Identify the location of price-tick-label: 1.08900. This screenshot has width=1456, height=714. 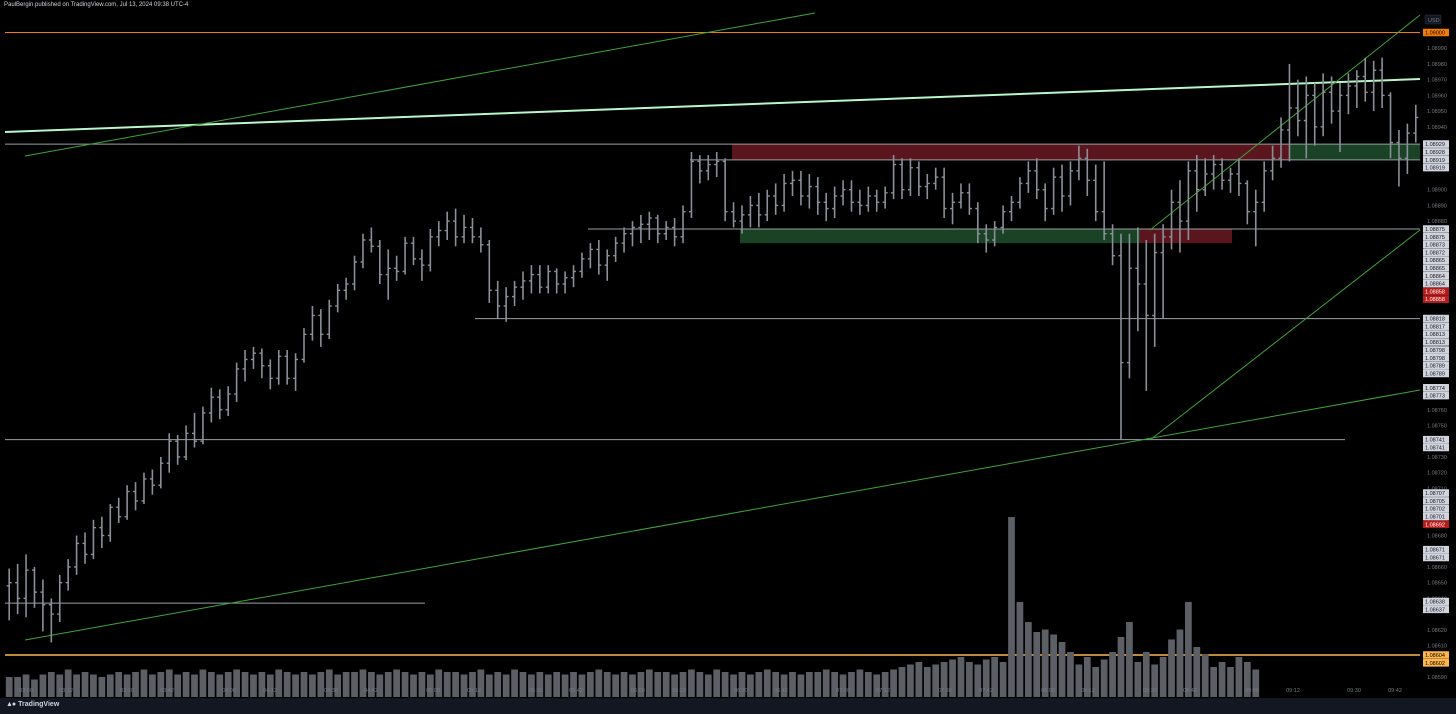
(1437, 191).